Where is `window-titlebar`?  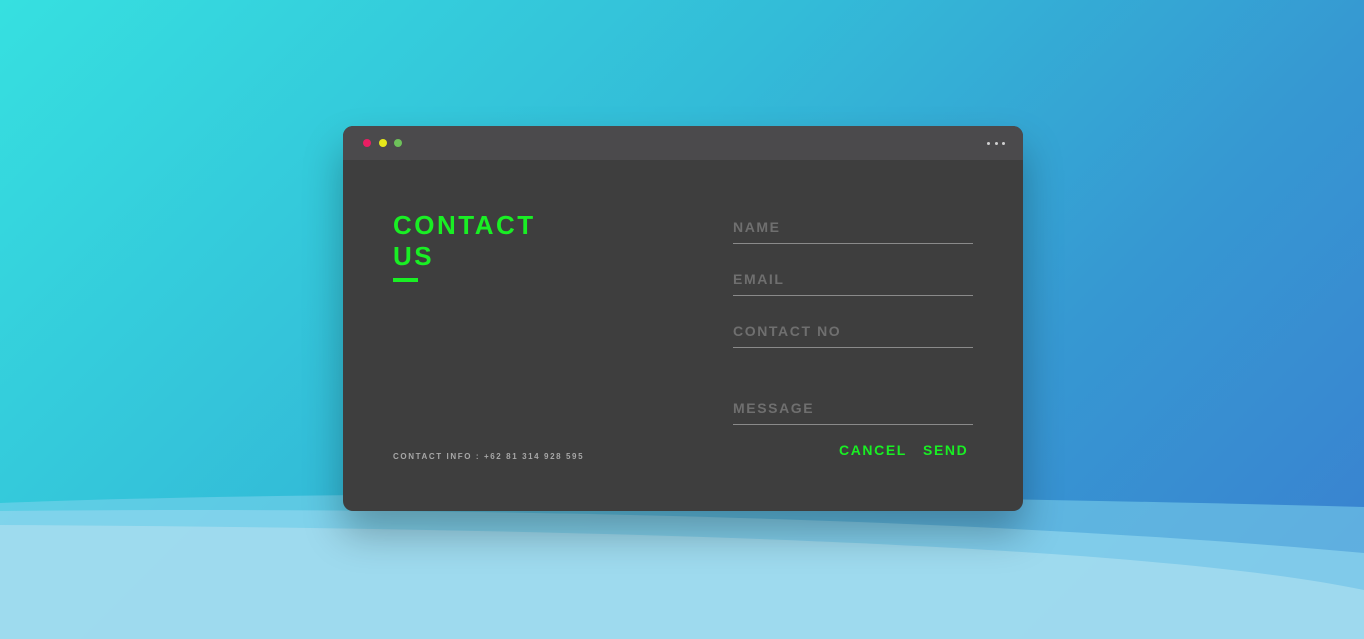
window-titlebar is located at coordinates (683, 143).